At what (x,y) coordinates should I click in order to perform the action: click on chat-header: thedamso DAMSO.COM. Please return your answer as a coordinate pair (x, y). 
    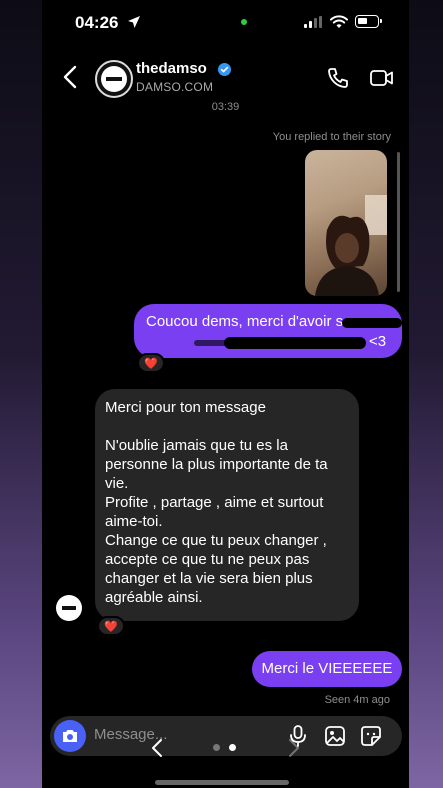
    Looking at the image, I should click on (225, 78).